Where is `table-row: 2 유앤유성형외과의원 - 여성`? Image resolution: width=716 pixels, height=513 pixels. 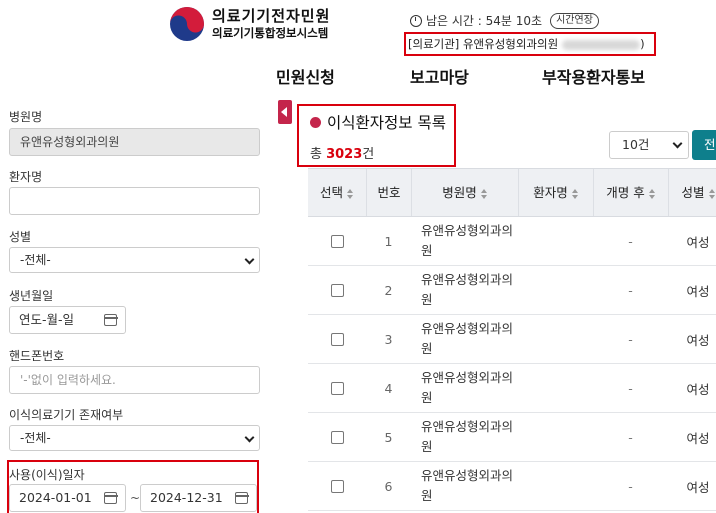 table-row: 2 유앤유성형외과의원 - 여성 is located at coordinates (512, 290).